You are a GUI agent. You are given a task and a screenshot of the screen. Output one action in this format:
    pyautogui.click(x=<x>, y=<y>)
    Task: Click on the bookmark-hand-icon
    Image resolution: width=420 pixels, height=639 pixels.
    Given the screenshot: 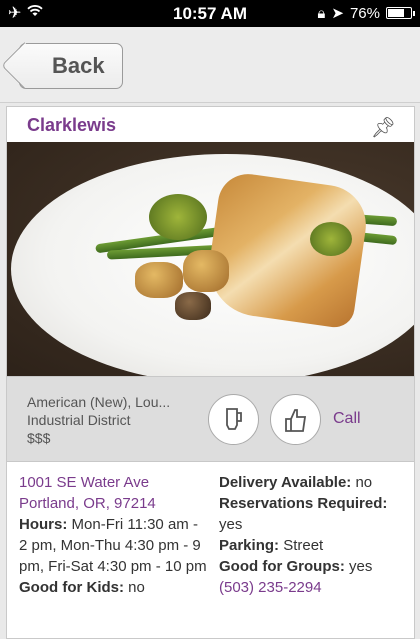 What is the action you would take?
    pyautogui.click(x=233, y=418)
    